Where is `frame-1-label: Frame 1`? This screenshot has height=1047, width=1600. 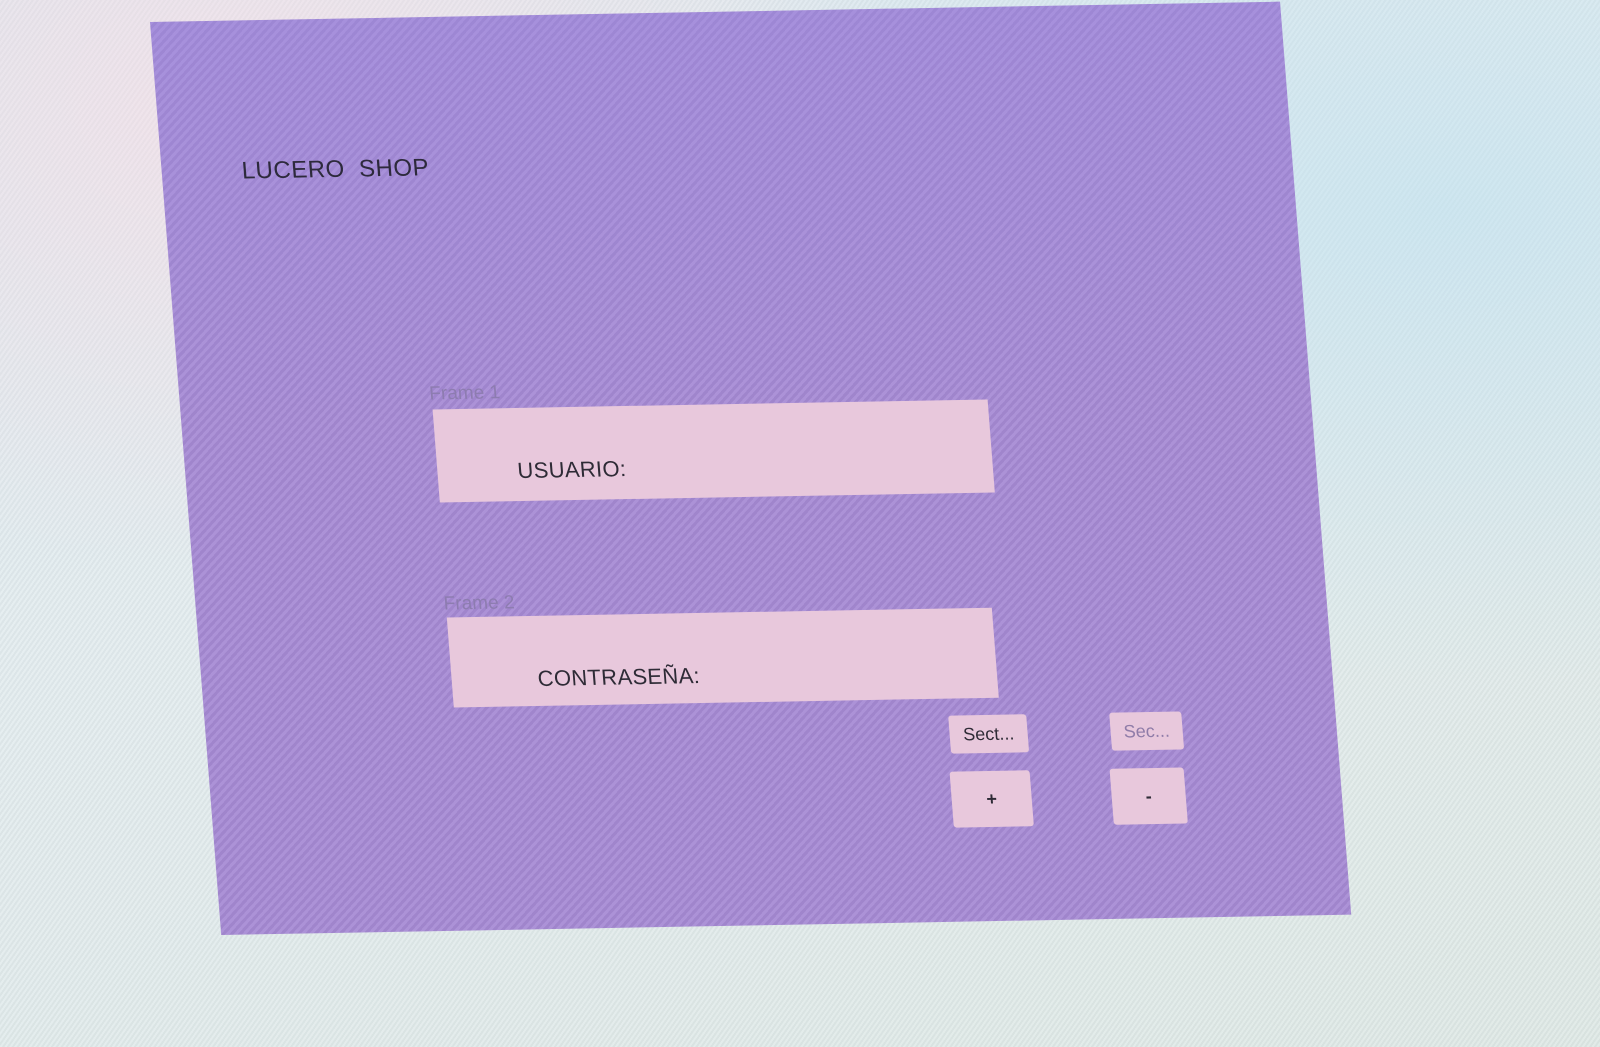
frame-1-label: Frame 1 is located at coordinates (464, 393).